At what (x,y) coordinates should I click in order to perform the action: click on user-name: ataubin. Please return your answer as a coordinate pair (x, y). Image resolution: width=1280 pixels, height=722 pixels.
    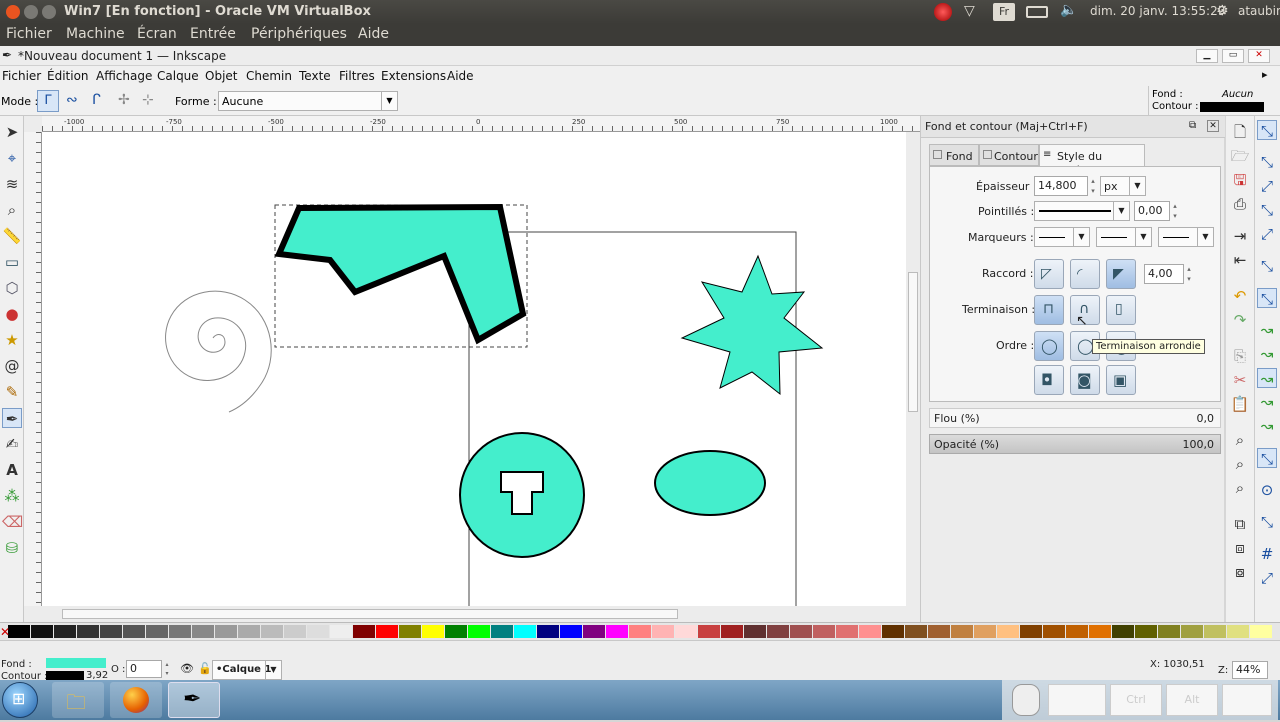
    Looking at the image, I should click on (1259, 11).